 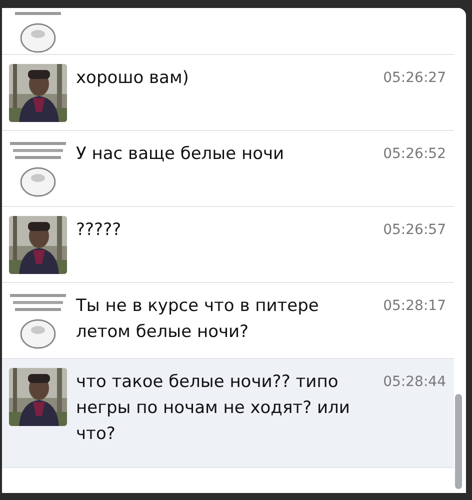 What do you see at coordinates (414, 78) in the screenshot?
I see `message-time: 05:26:27` at bounding box center [414, 78].